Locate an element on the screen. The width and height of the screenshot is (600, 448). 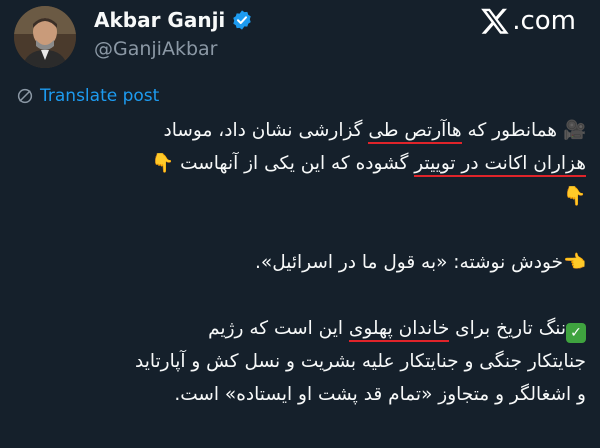
point-left-icon: 👈 is located at coordinates (574, 262).